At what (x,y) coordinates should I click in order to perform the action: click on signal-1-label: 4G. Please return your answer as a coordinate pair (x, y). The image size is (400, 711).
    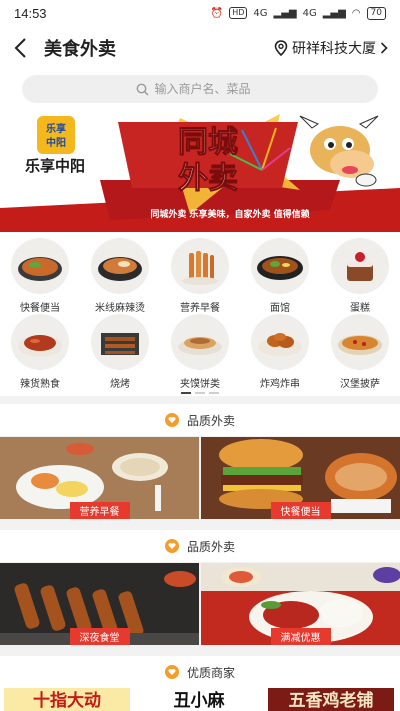
    Looking at the image, I should click on (260, 13).